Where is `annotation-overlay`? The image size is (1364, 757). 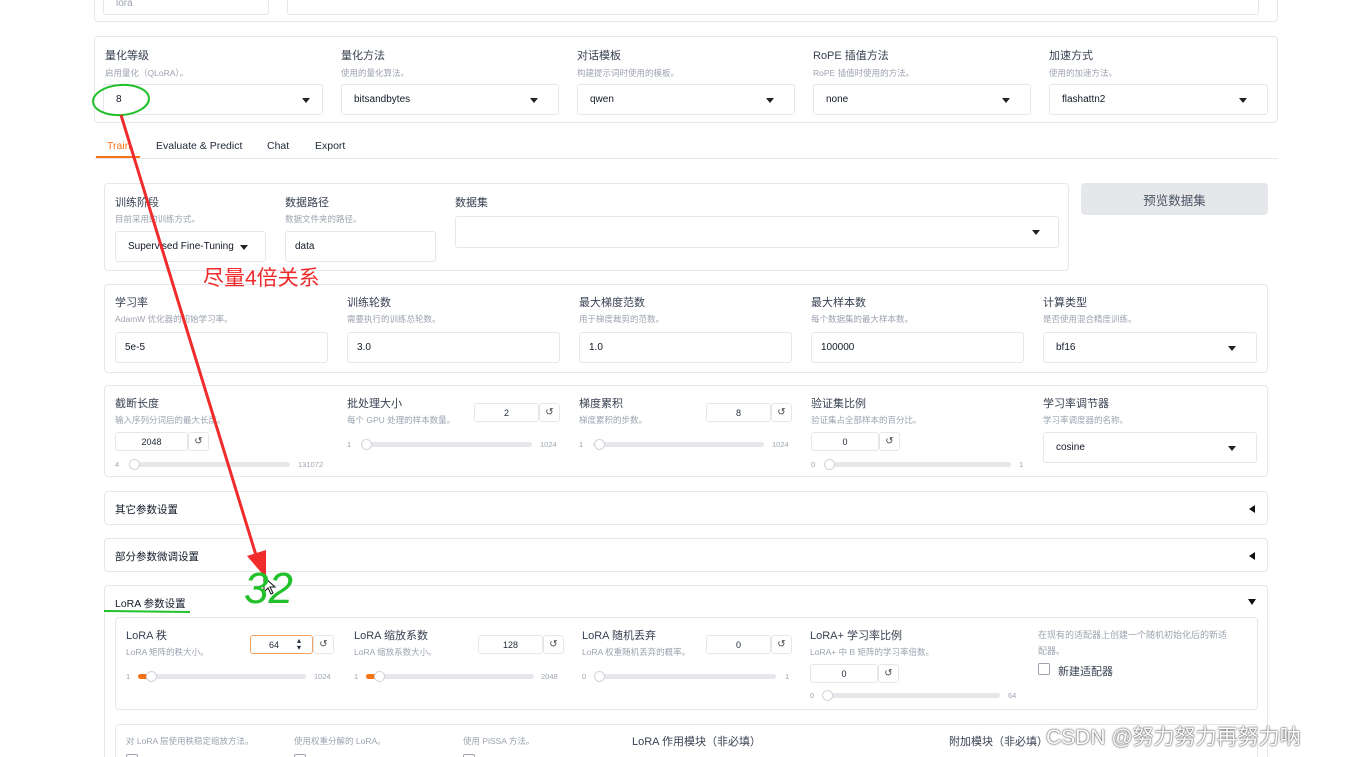 annotation-overlay is located at coordinates (184, 348).